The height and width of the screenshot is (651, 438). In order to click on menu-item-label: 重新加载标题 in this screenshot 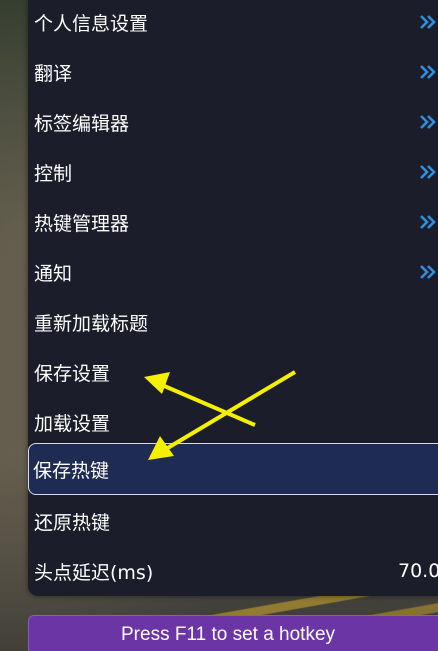, I will do `click(91, 323)`.